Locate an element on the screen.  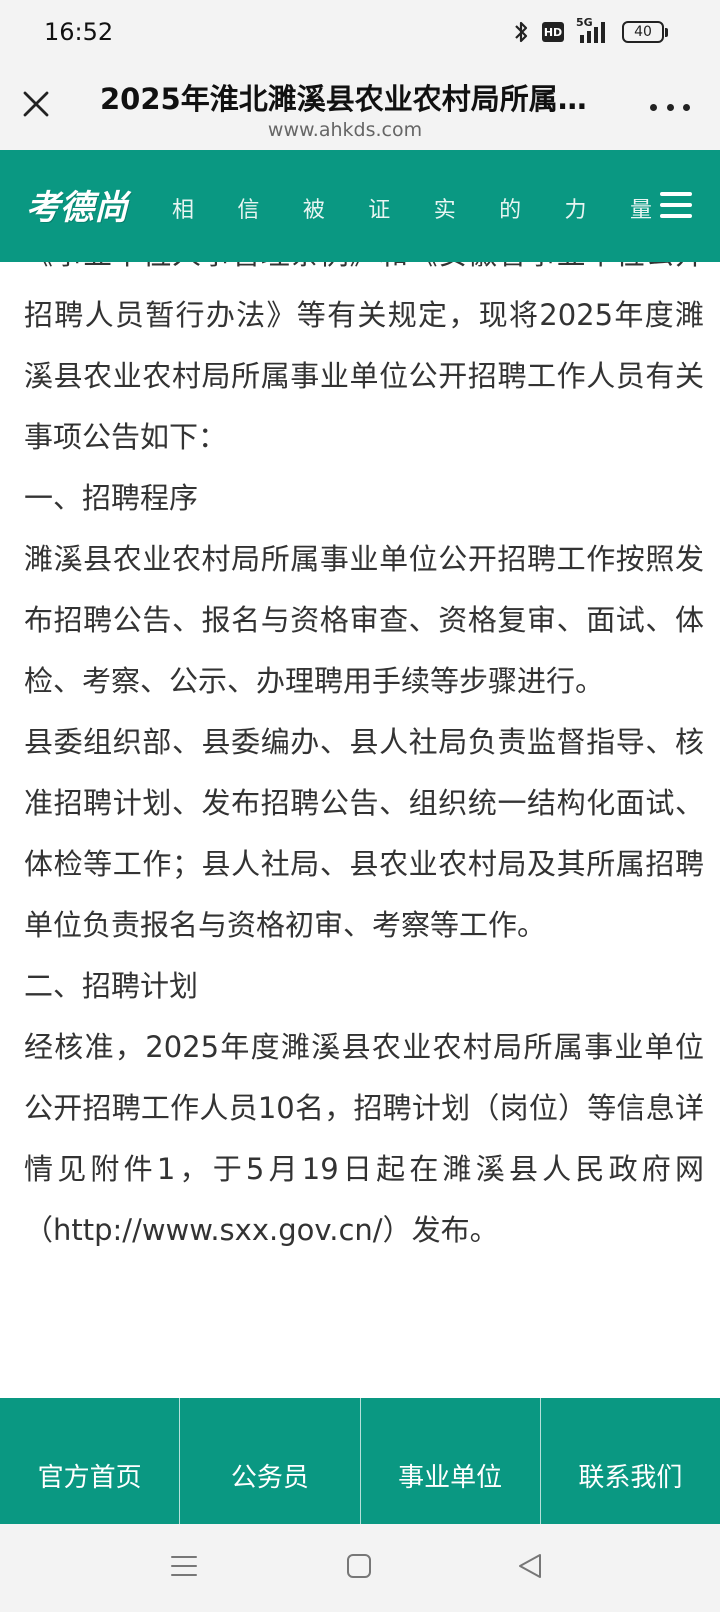
slogan-char: 实 is located at coordinates (444, 210).